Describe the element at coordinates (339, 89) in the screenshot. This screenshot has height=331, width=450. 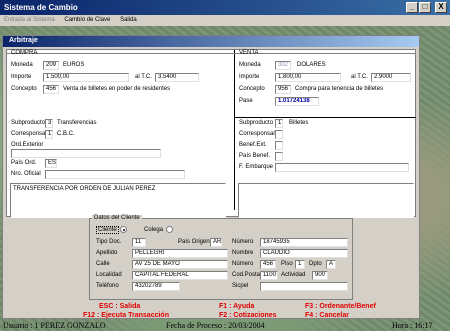
I see `venta-concepto-desc: Compra para tenencia de billetes` at that location.